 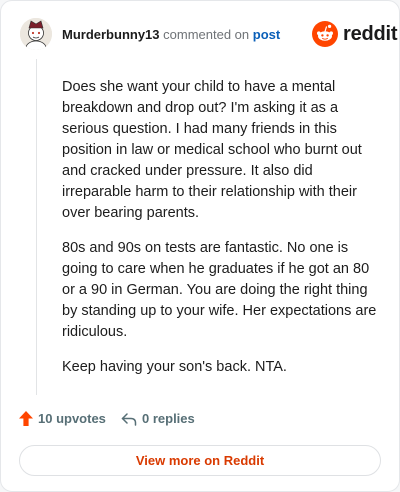 I want to click on reddit-wordmark: reddit, so click(x=370, y=33).